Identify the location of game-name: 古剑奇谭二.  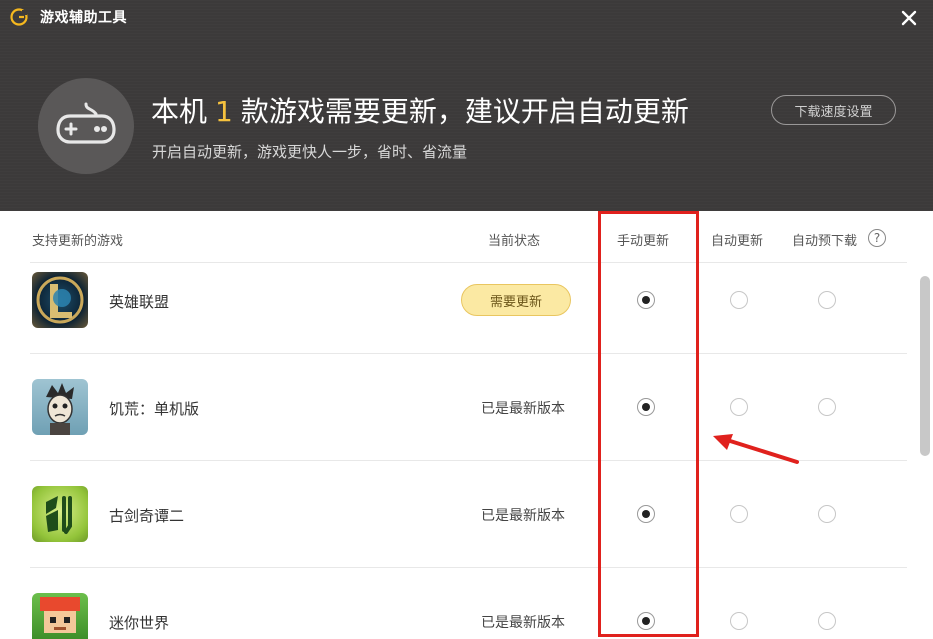
(147, 516).